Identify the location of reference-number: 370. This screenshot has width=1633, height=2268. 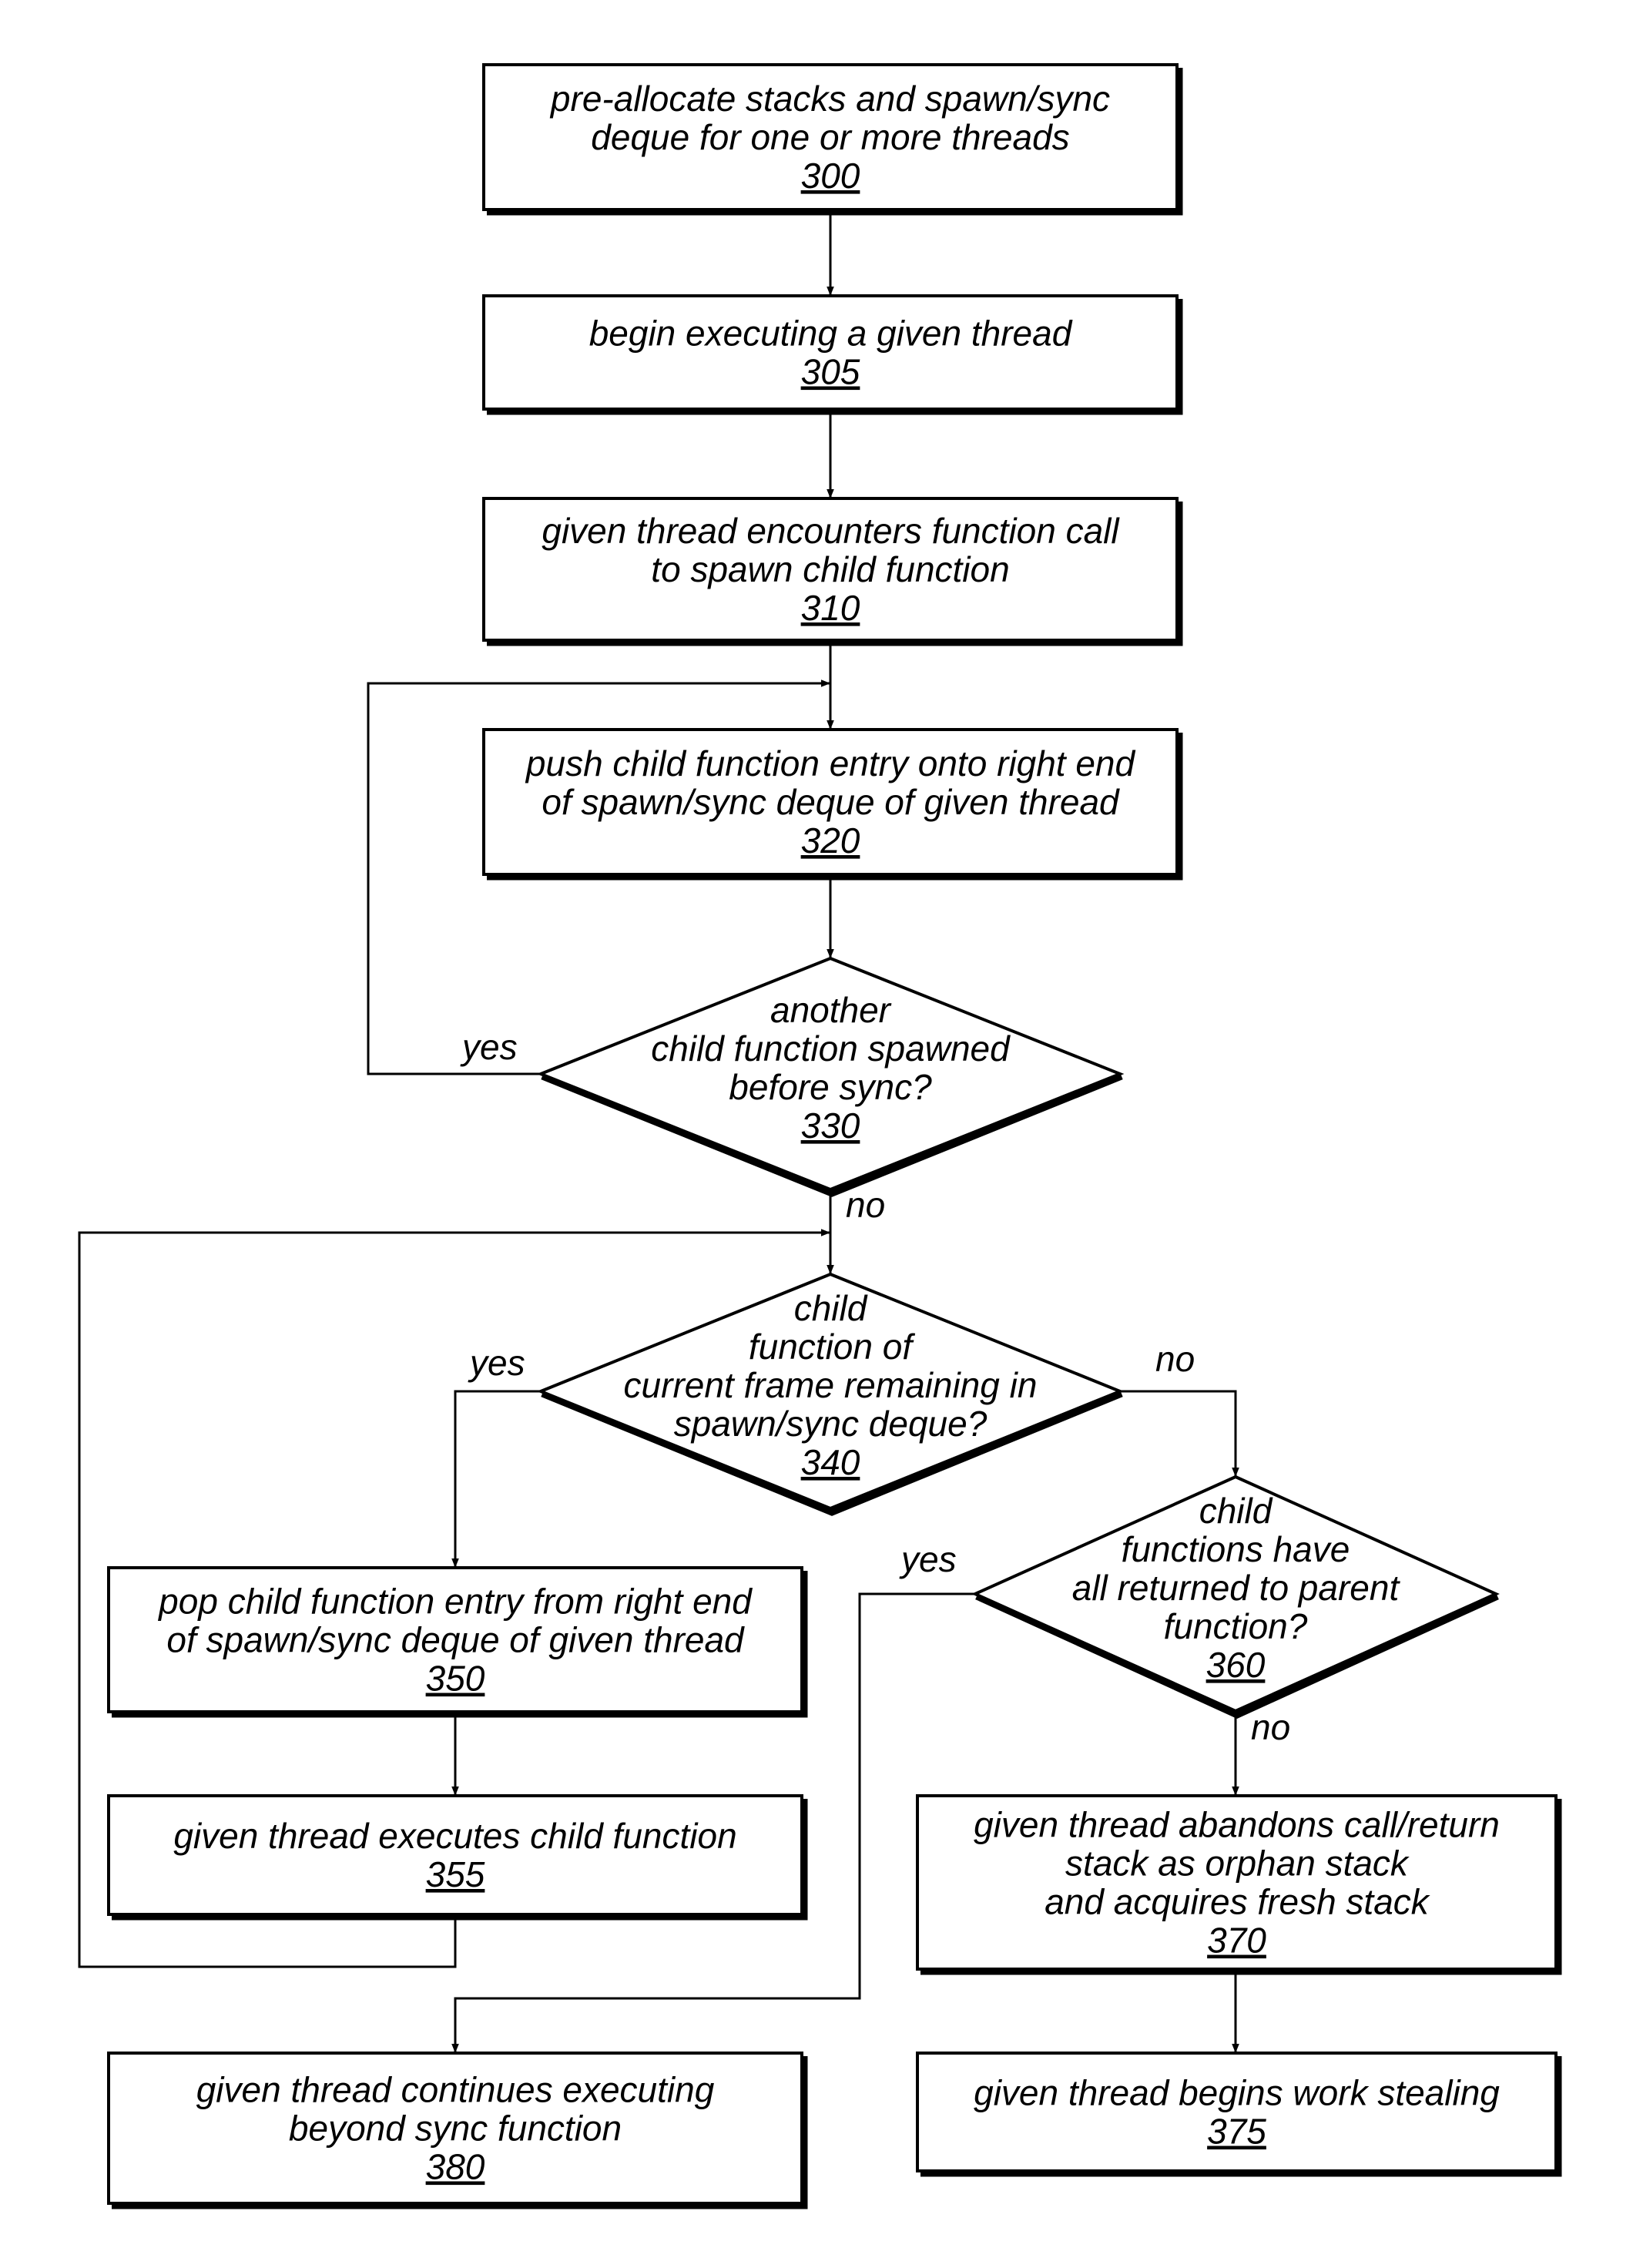
(1236, 1941).